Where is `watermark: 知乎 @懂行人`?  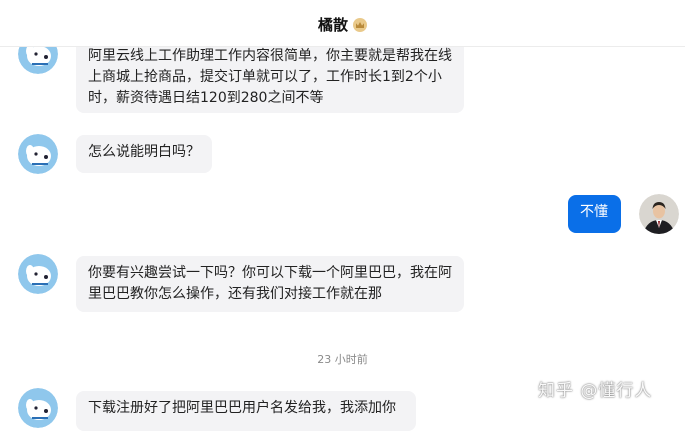 watermark: 知乎 @懂行人 is located at coordinates (595, 391).